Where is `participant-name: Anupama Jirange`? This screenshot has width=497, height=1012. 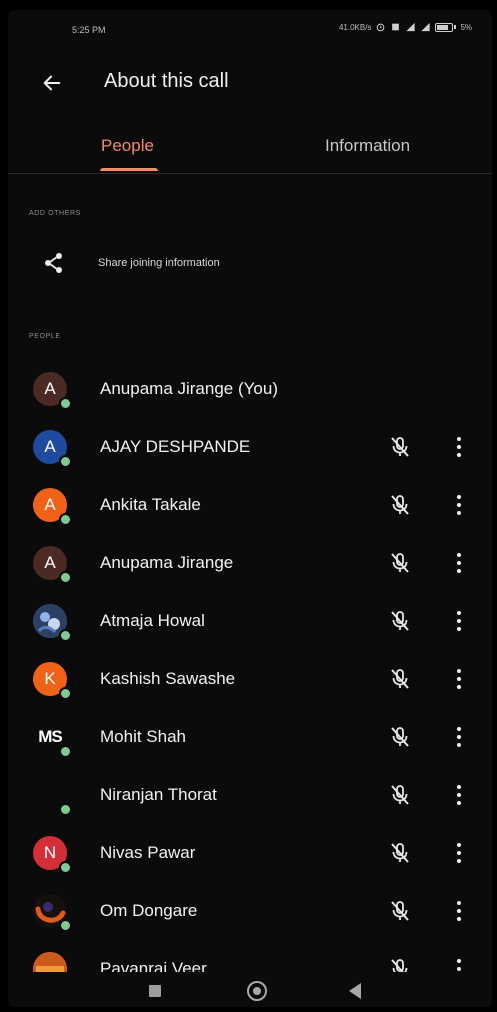
participant-name: Anupama Jirange is located at coordinates (167, 562).